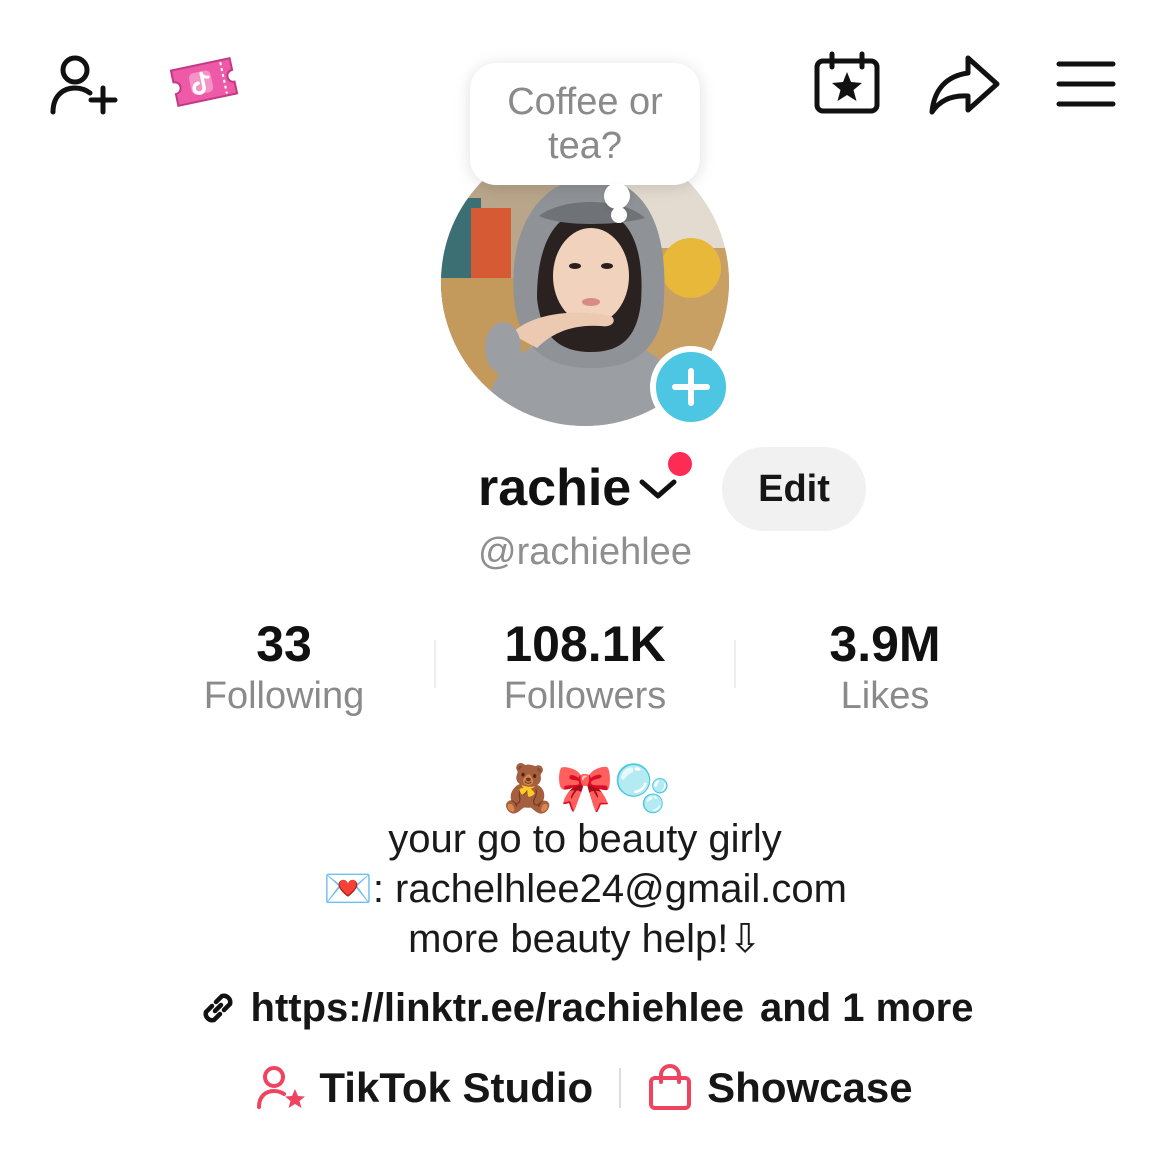 This screenshot has height=1150, width=1170. Describe the element at coordinates (456, 1087) in the screenshot. I see `tiktok-studio-label: TikTok Studio` at that location.